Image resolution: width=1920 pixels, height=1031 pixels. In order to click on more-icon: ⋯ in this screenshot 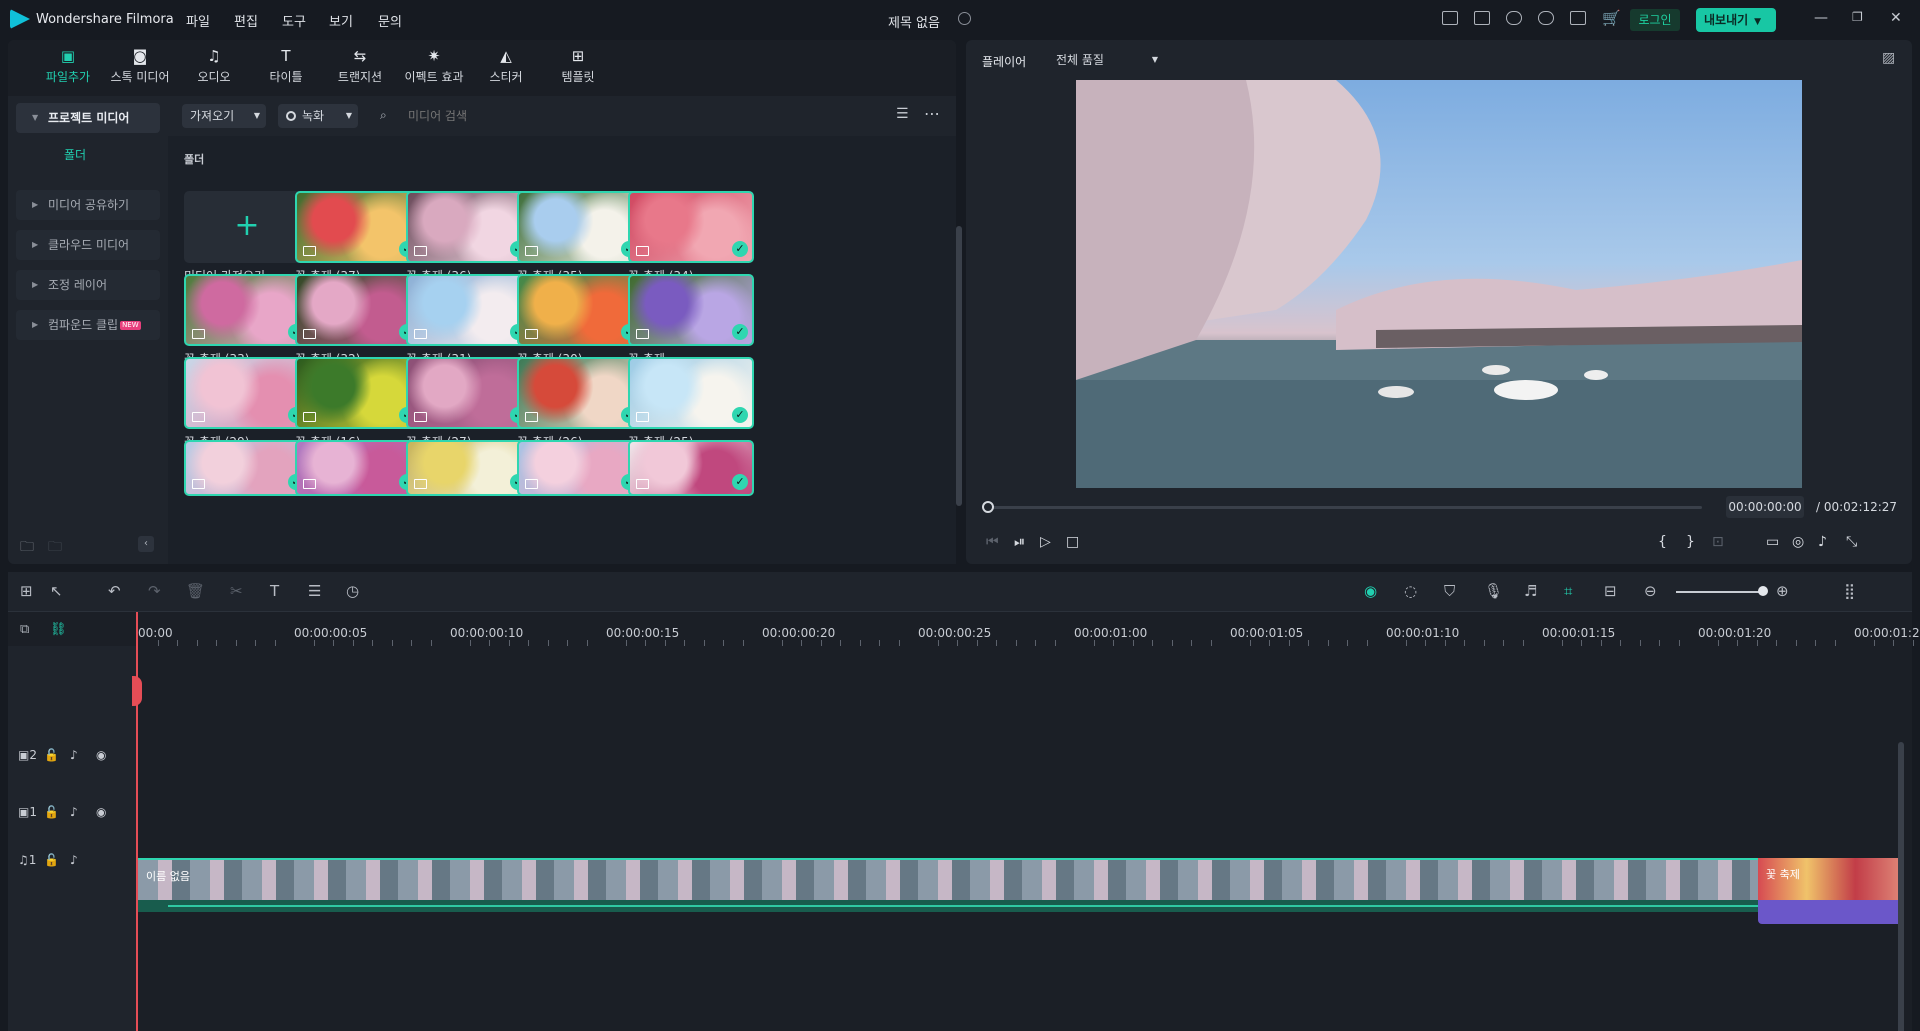, I will do `click(932, 113)`.